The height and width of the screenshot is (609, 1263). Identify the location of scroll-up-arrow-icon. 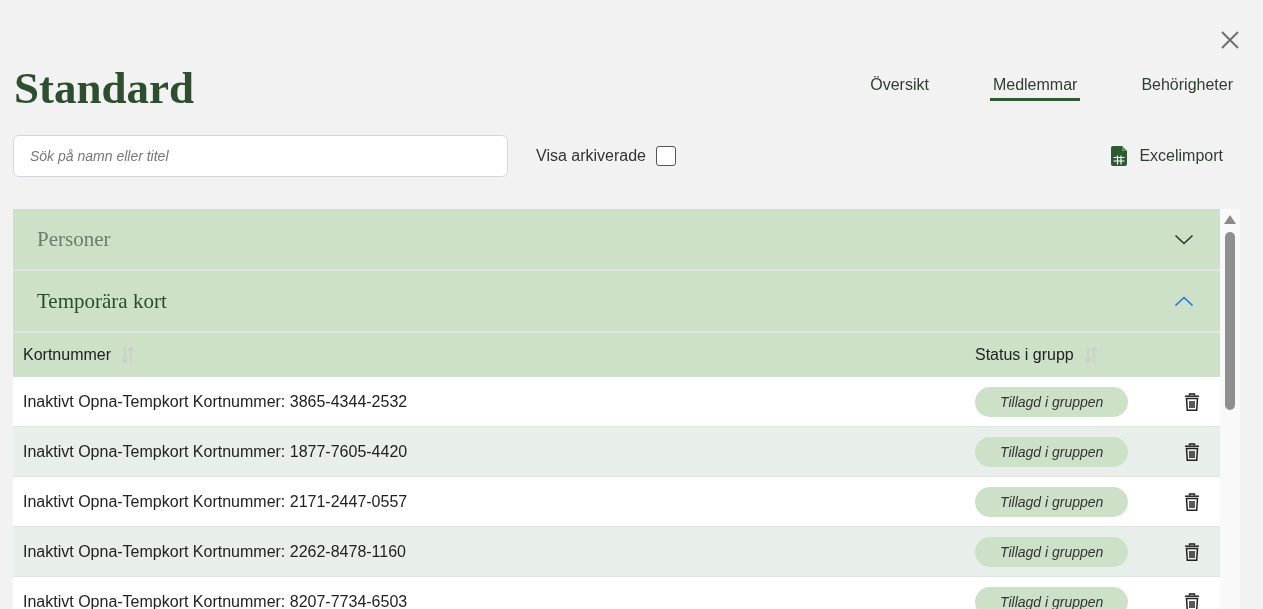
(1230, 219).